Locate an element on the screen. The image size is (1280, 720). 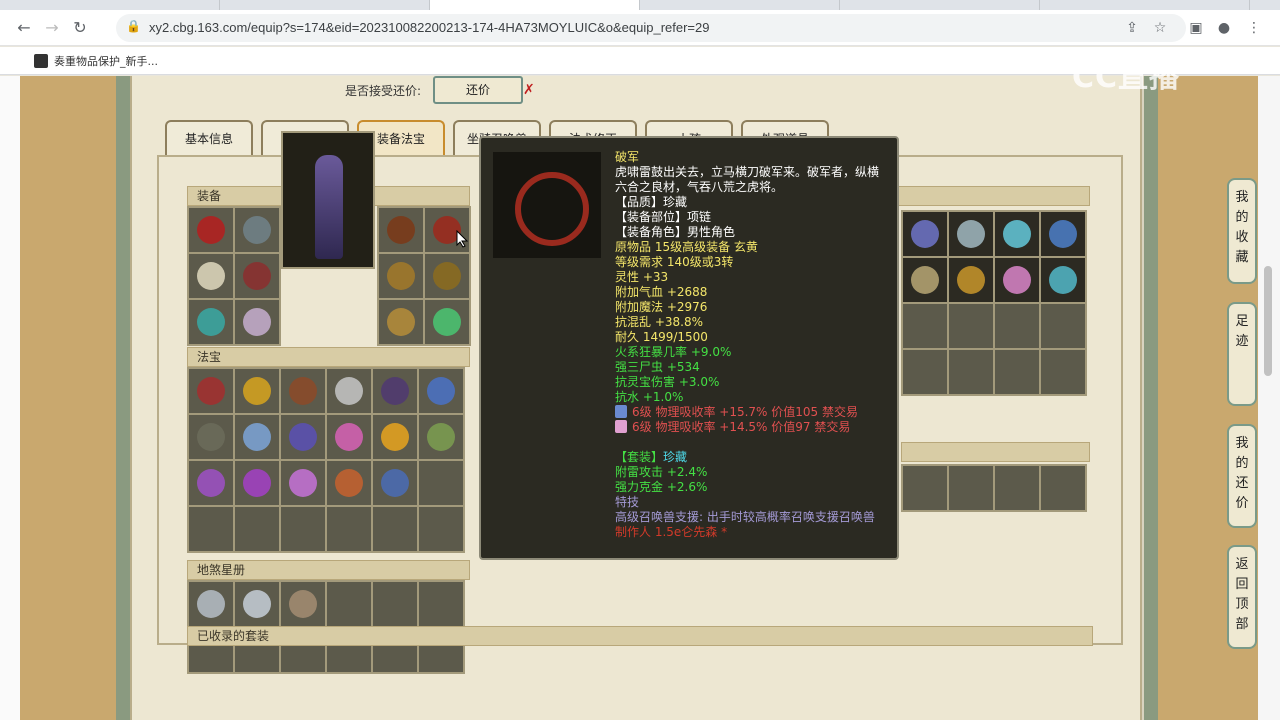
page-scrollbar is located at coordinates (1269, 398).